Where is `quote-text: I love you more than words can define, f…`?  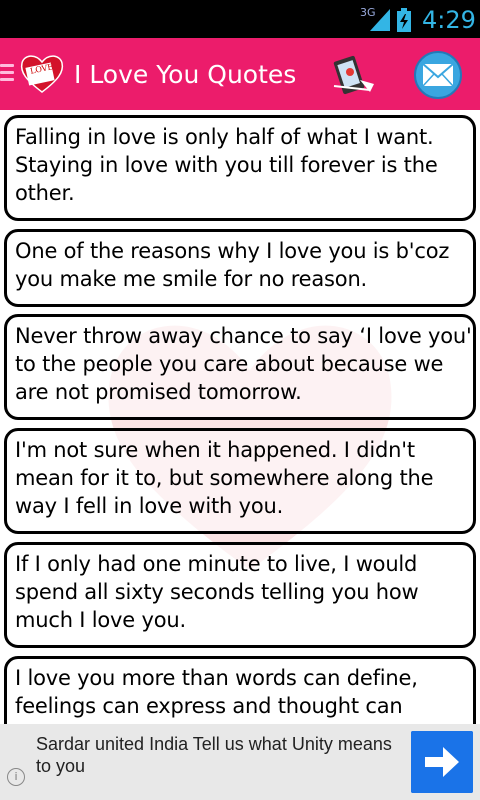
quote-text: I love you more than words can define, f… is located at coordinates (216, 692).